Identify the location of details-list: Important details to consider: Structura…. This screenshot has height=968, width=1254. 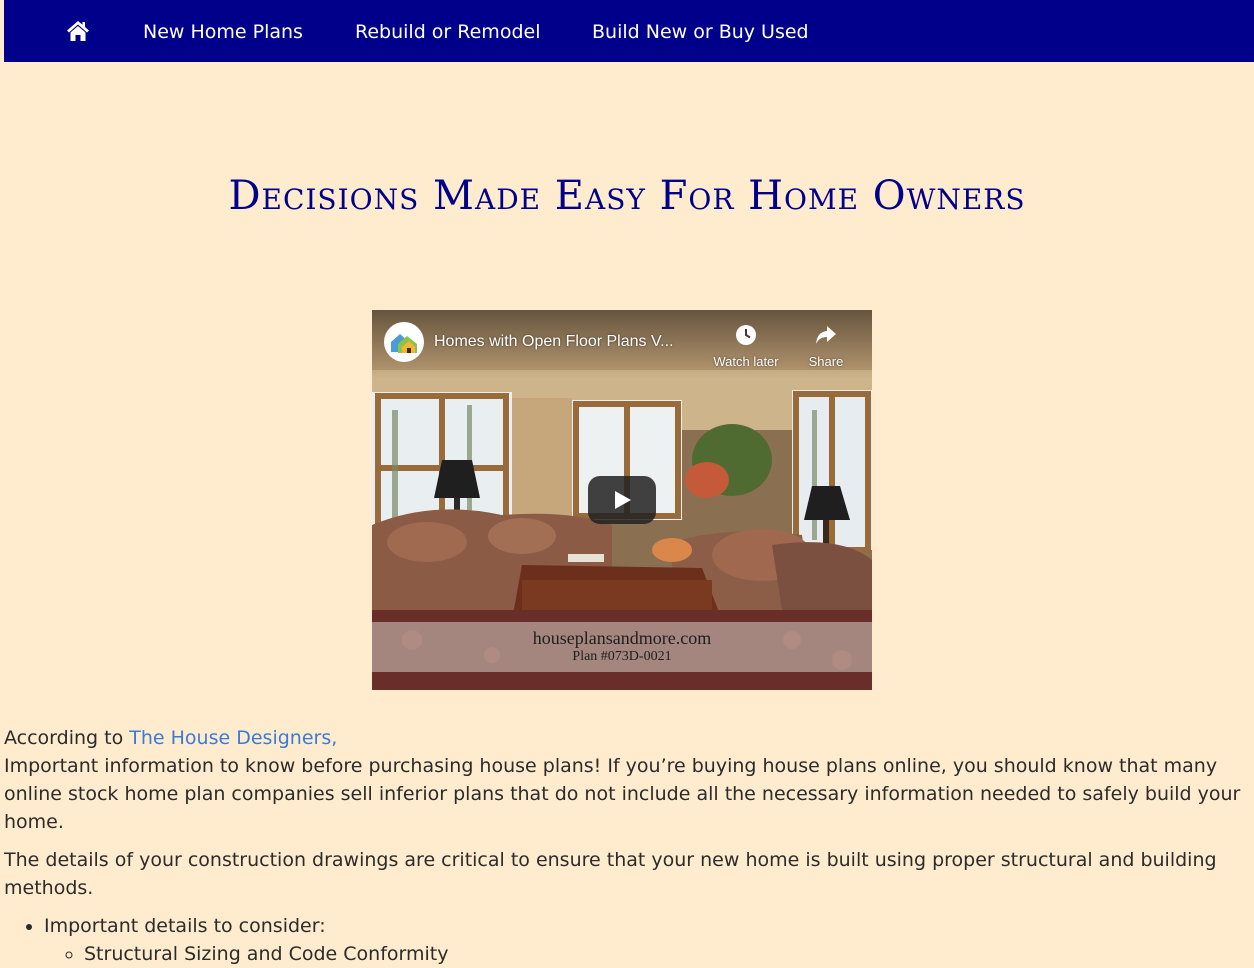
(627, 940).